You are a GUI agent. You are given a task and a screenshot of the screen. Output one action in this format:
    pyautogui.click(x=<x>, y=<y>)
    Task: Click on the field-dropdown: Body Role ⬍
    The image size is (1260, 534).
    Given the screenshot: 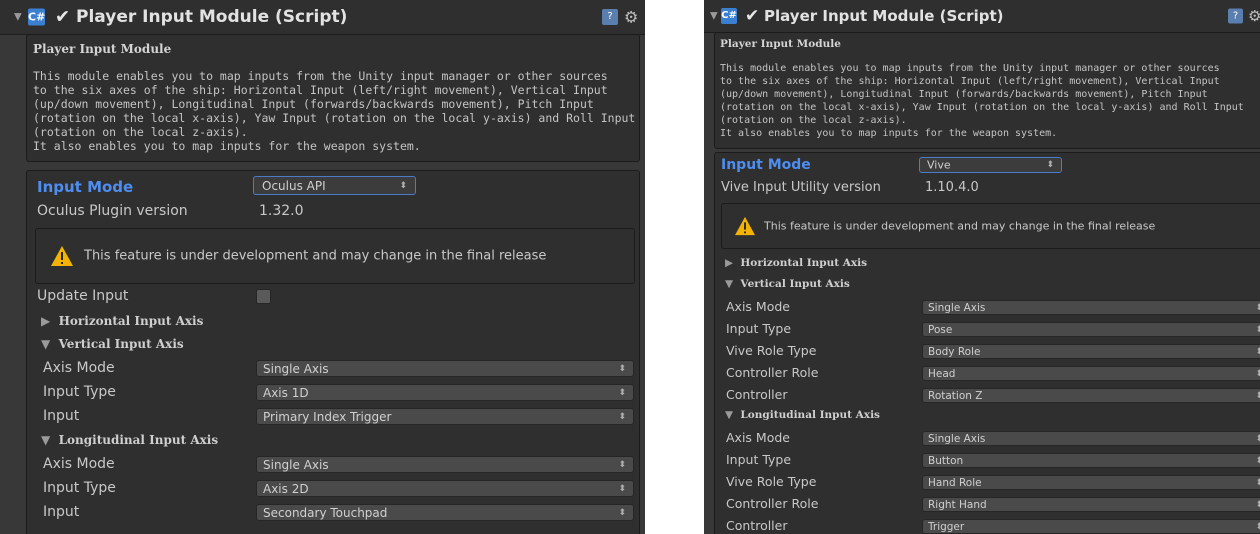 What is the action you would take?
    pyautogui.click(x=1091, y=351)
    